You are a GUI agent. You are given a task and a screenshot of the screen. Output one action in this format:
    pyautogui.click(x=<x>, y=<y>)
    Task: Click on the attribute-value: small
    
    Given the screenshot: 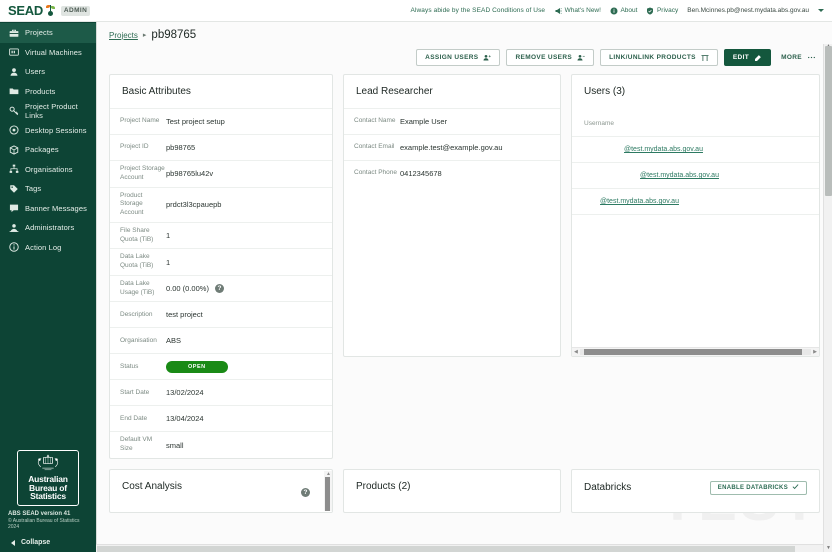 What is the action you would take?
    pyautogui.click(x=175, y=445)
    